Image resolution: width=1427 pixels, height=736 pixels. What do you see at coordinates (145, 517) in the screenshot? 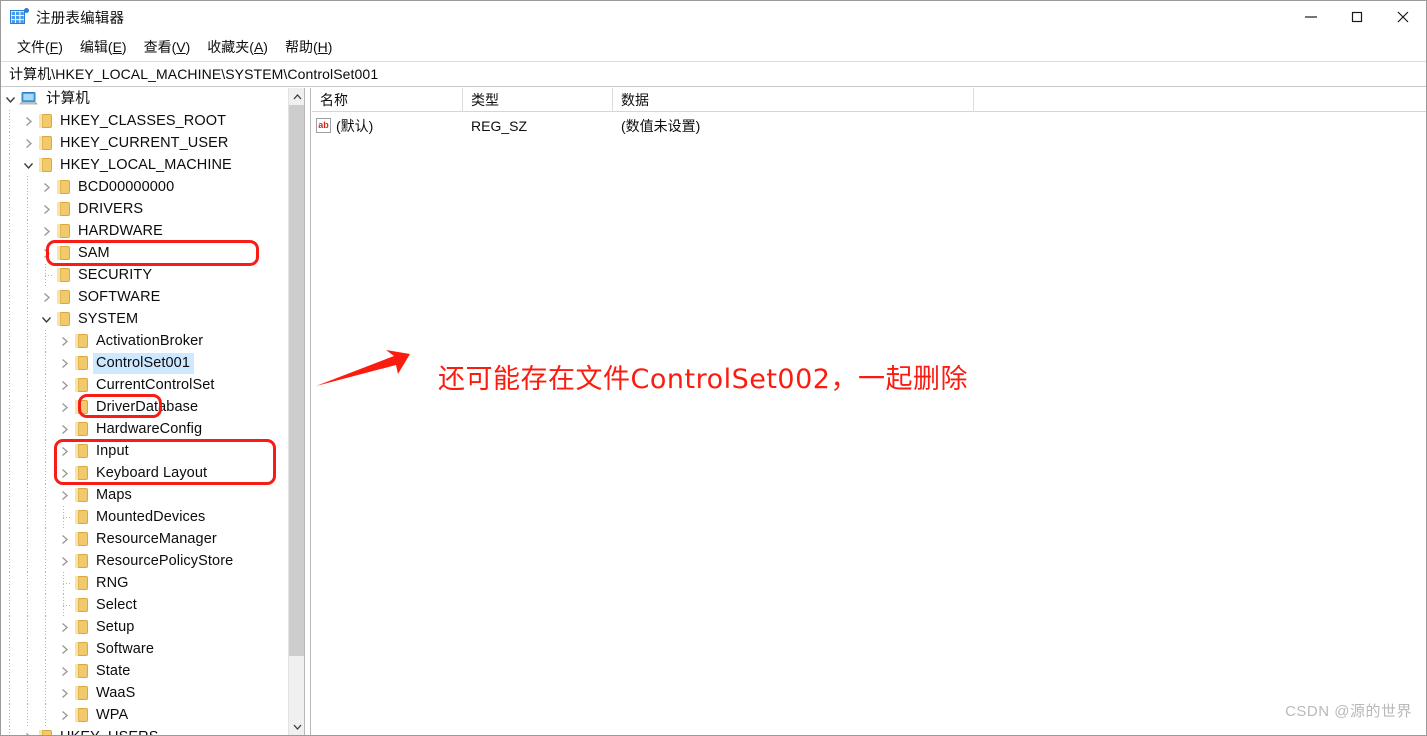
I see `tree-item-mounteddevices: MountedDevices` at bounding box center [145, 517].